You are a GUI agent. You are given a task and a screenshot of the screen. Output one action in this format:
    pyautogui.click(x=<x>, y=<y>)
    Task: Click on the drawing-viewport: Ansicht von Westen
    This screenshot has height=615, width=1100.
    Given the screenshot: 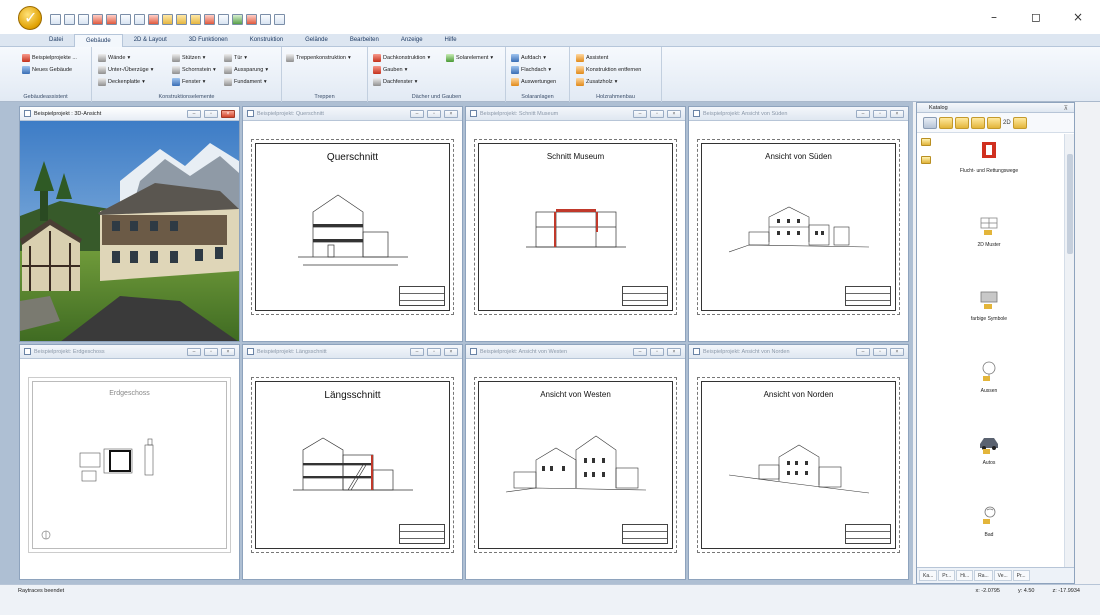 What is the action you would take?
    pyautogui.click(x=575, y=469)
    